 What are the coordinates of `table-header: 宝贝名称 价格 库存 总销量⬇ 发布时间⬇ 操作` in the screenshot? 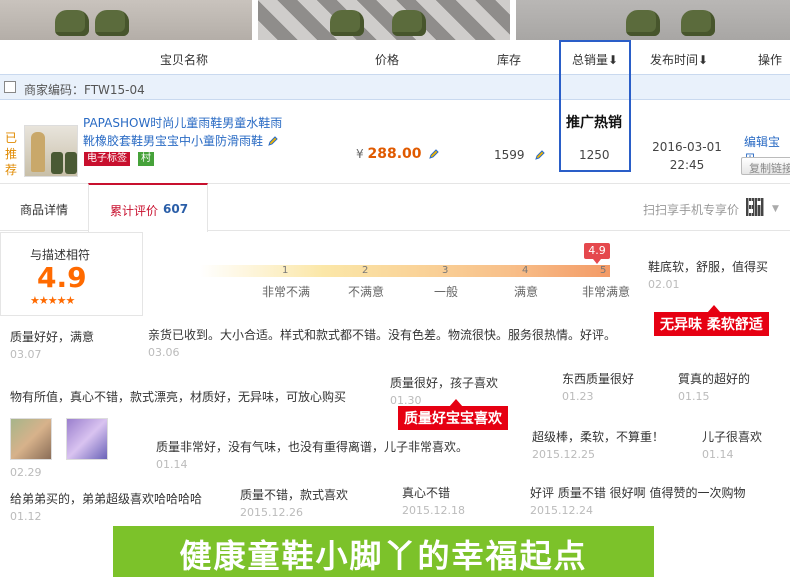 It's located at (395, 57).